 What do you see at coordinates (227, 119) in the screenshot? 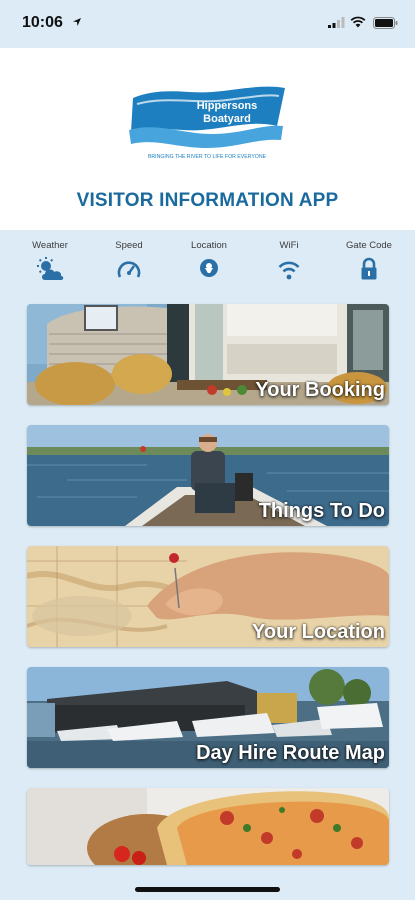
I see `logo-name-line2: Boatyard` at bounding box center [227, 119].